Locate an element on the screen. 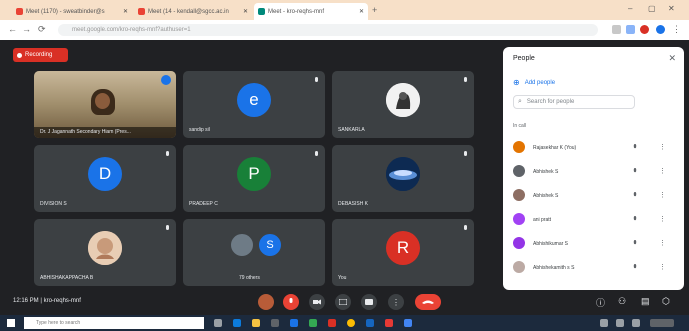  back-icon: ← is located at coordinates (12, 29).